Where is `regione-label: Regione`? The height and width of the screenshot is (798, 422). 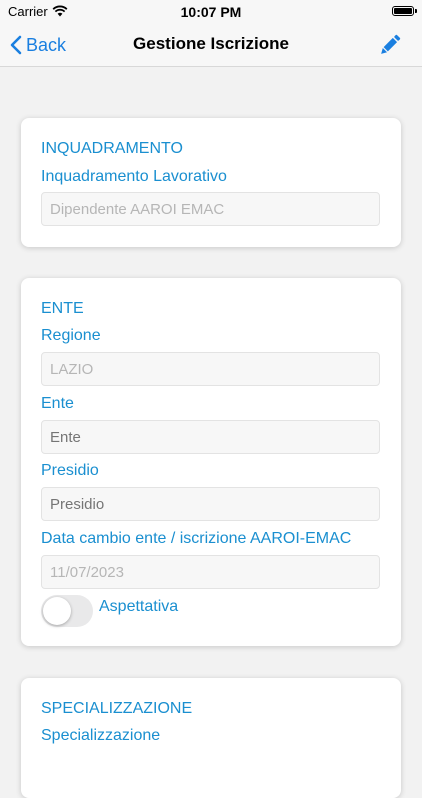 regione-label: Regione is located at coordinates (71, 335).